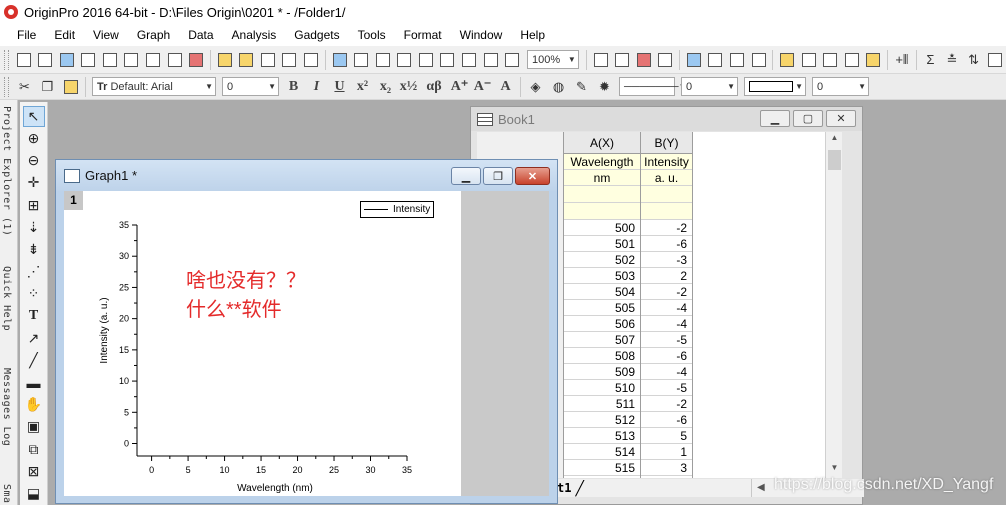 This screenshot has height=505, width=1006. What do you see at coordinates (64, 35) in the screenshot?
I see `menu-edit: Edit` at bounding box center [64, 35].